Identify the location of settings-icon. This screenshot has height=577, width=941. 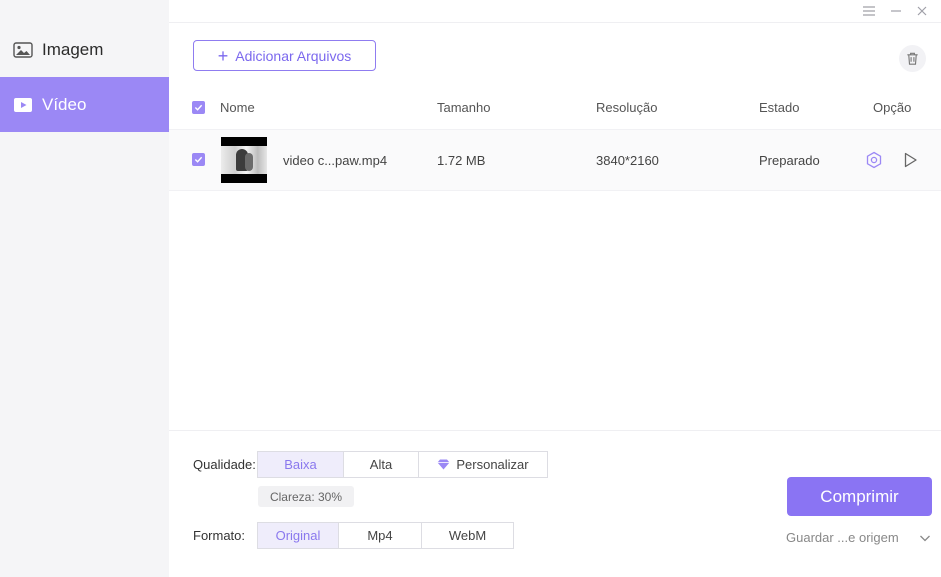
(874, 160).